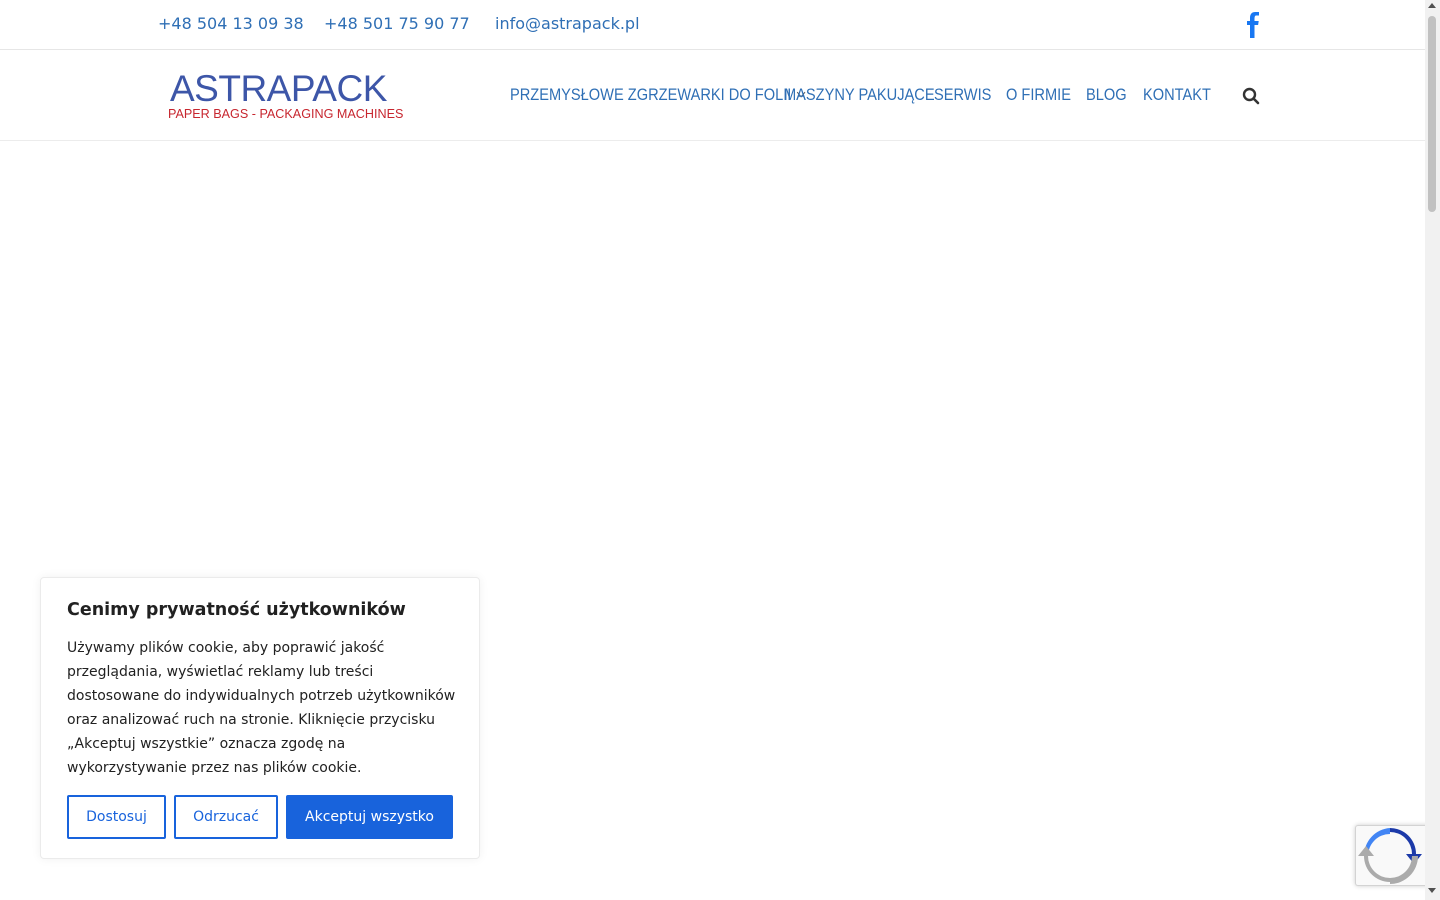 The width and height of the screenshot is (1440, 900). I want to click on email-link: info@astrapack.pl, so click(567, 23).